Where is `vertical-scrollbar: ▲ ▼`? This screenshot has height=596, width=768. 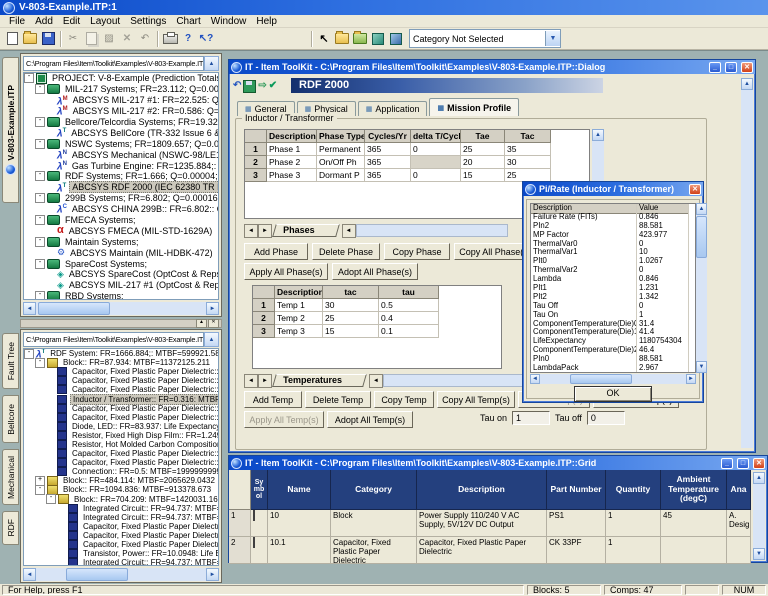
vertical-scrollbar: ▲ ▼ is located at coordinates (759, 516).